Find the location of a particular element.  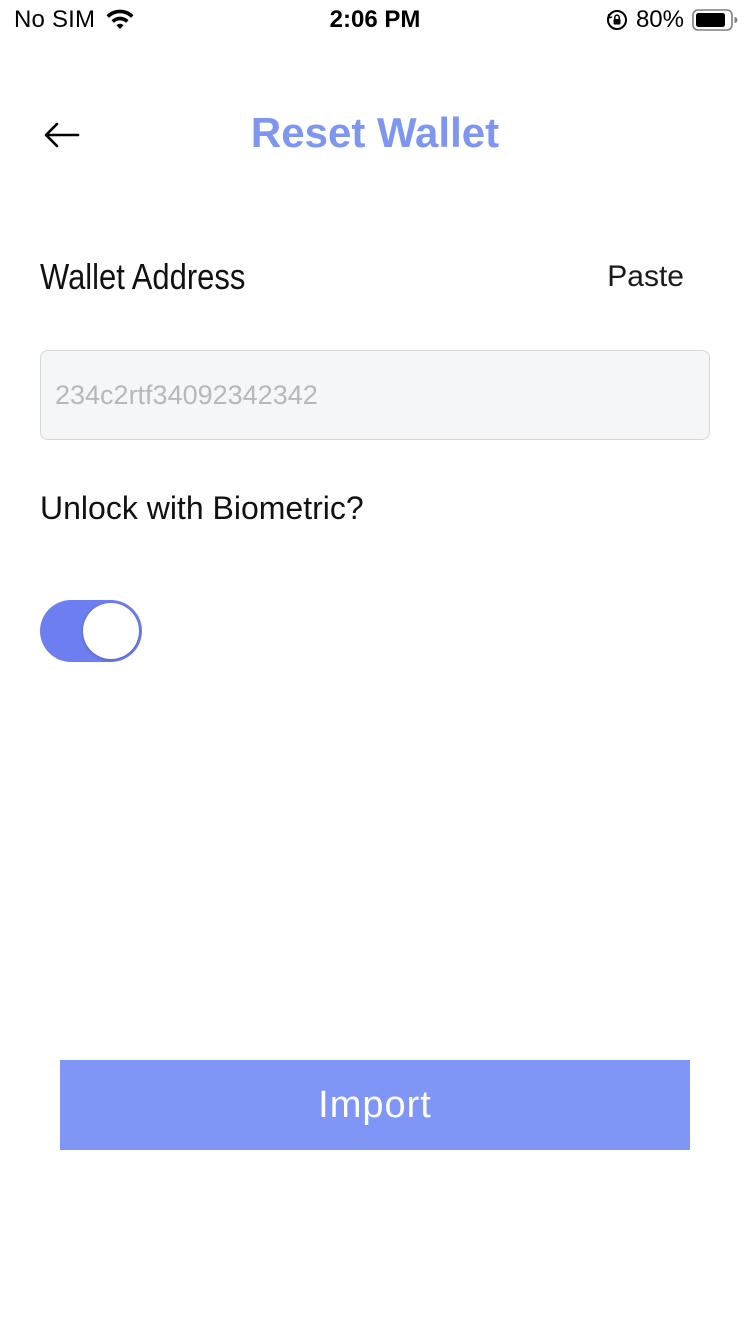

wallet-address-label: Wallet Address is located at coordinates (143, 276).